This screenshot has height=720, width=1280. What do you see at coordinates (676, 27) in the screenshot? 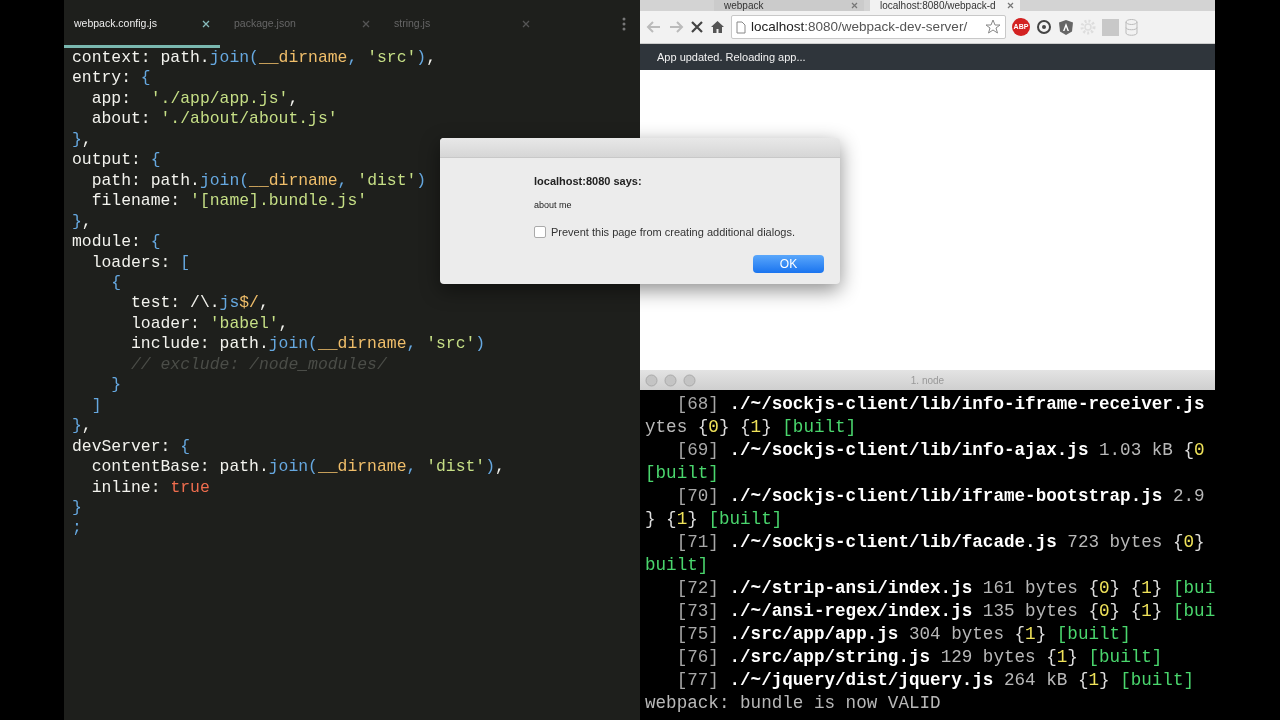
I see `forward-icon` at bounding box center [676, 27].